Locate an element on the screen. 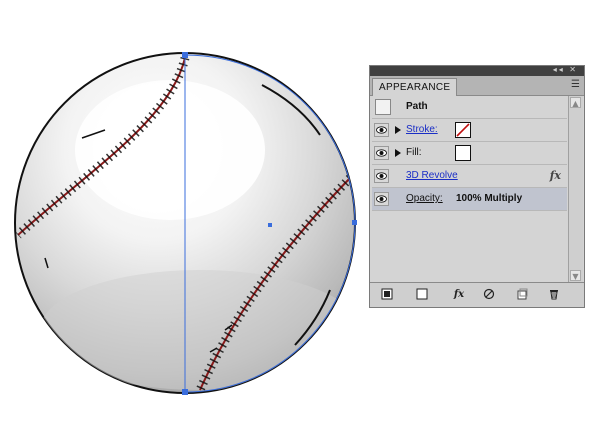  panel-bottom-toolbar: fx is located at coordinates (477, 294).